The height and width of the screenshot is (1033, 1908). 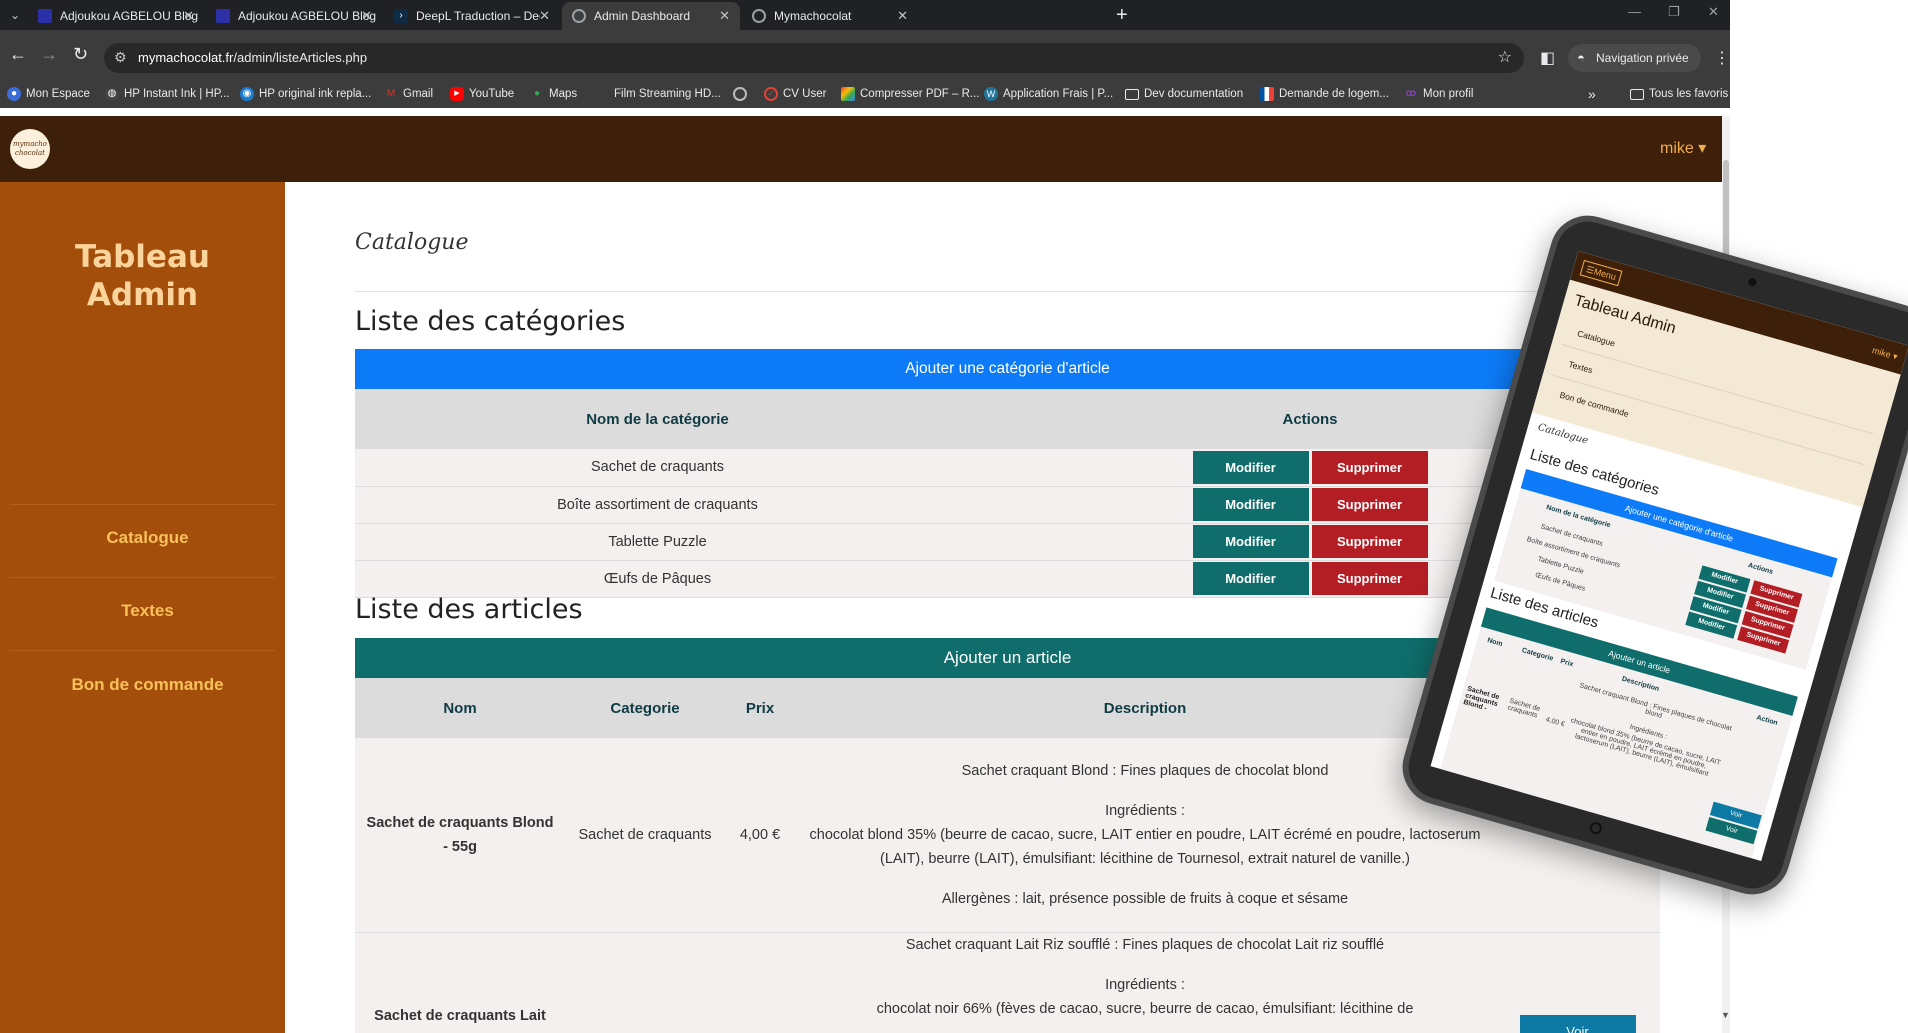 What do you see at coordinates (120, 57) in the screenshot?
I see `site-info-icon: ⚙` at bounding box center [120, 57].